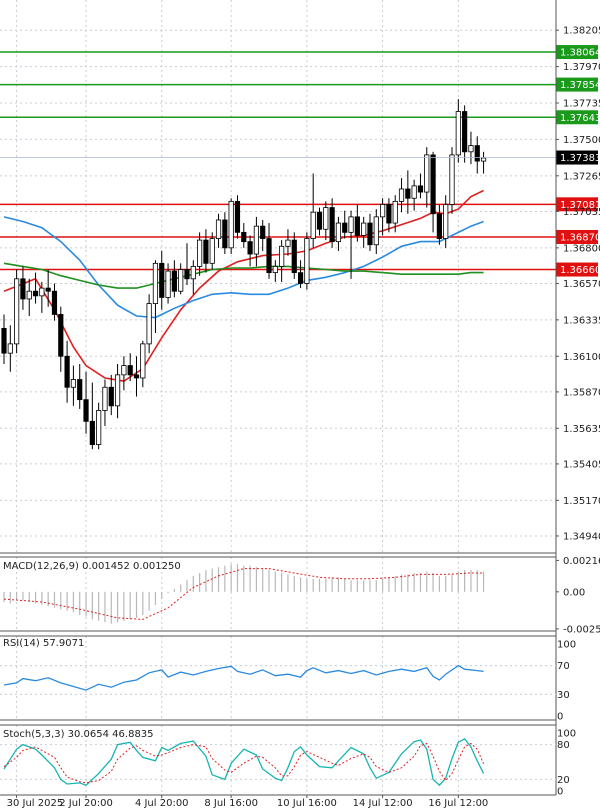 This screenshot has width=600, height=812. Describe the element at coordinates (581, 536) in the screenshot. I see `price-tick-label: 1.34940` at that location.